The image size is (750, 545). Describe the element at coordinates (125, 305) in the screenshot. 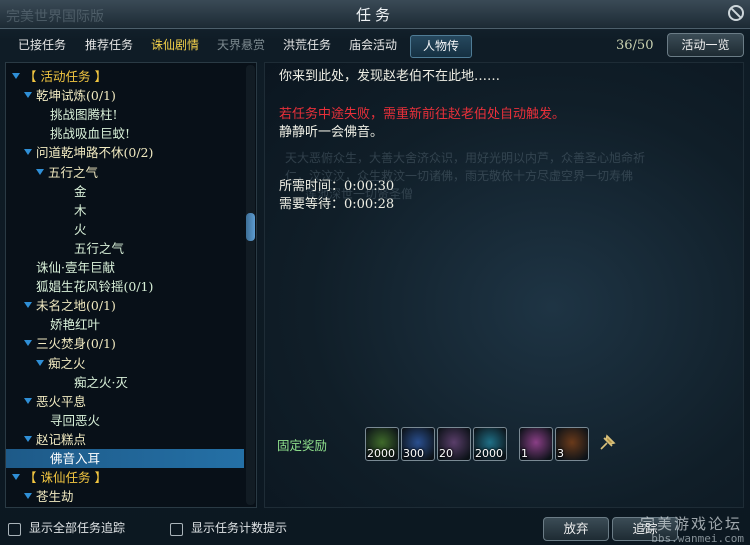

I see `tree-group: 未名之地(0/1)` at that location.